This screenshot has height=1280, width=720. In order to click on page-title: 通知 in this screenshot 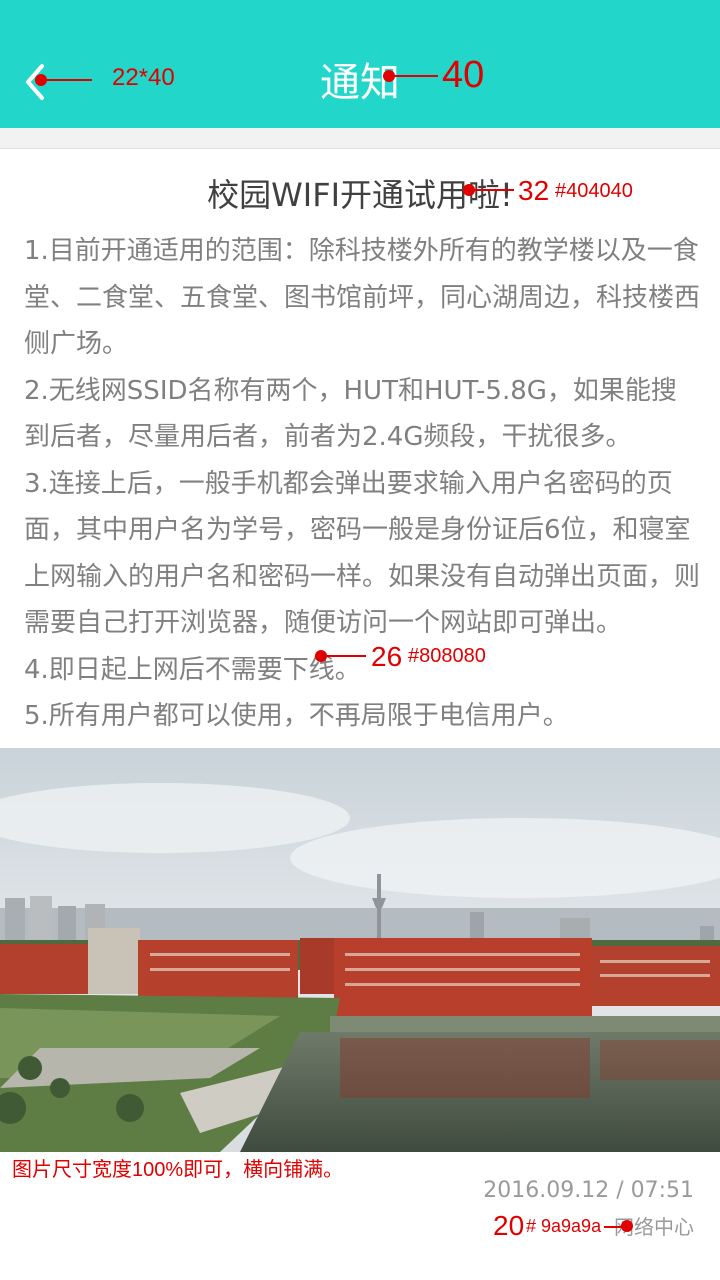, I will do `click(360, 83)`.